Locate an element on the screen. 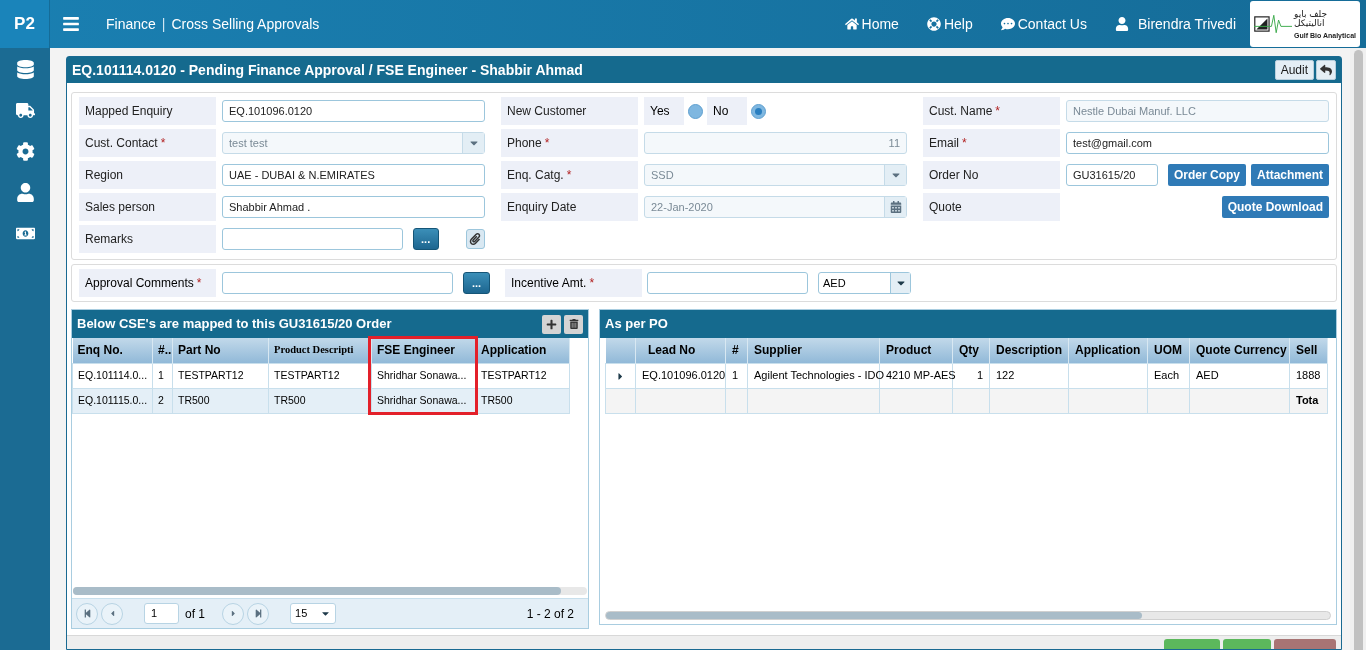  column-header: Supplier is located at coordinates (813, 350).